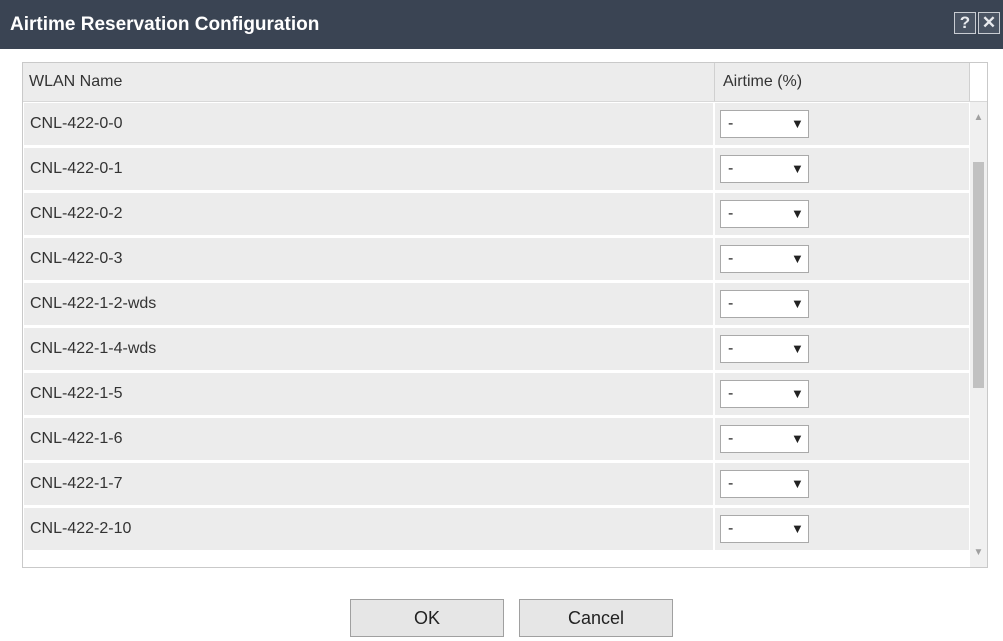 This screenshot has width=1003, height=641. I want to click on table-row: CNL-422-1-6- ▼, so click(496, 439).